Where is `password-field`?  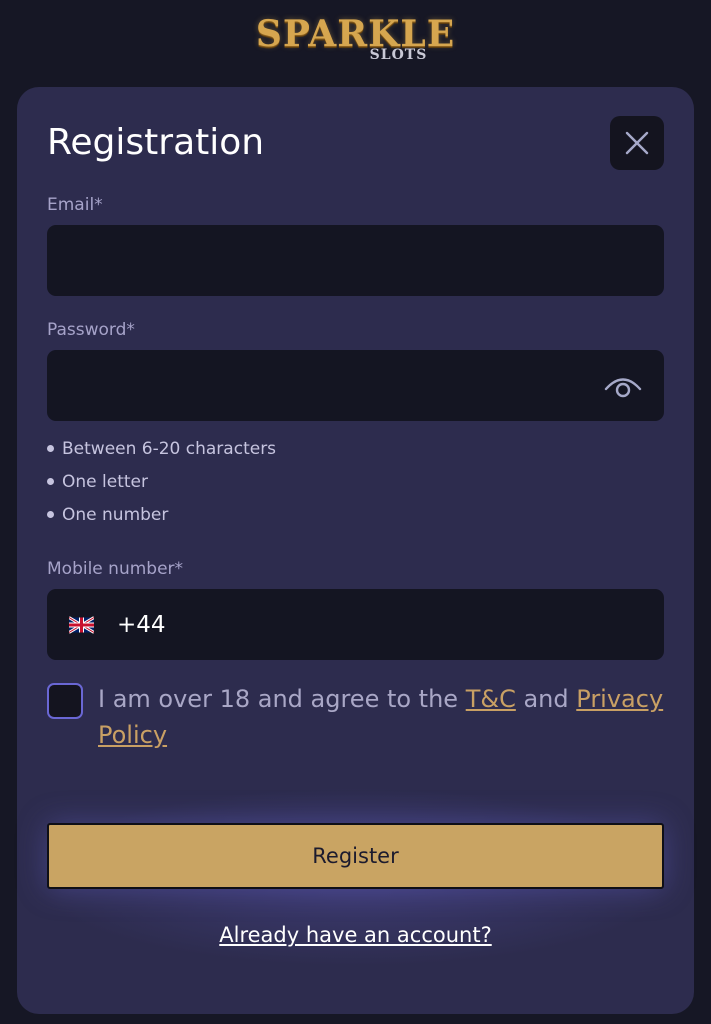 password-field is located at coordinates (355, 385).